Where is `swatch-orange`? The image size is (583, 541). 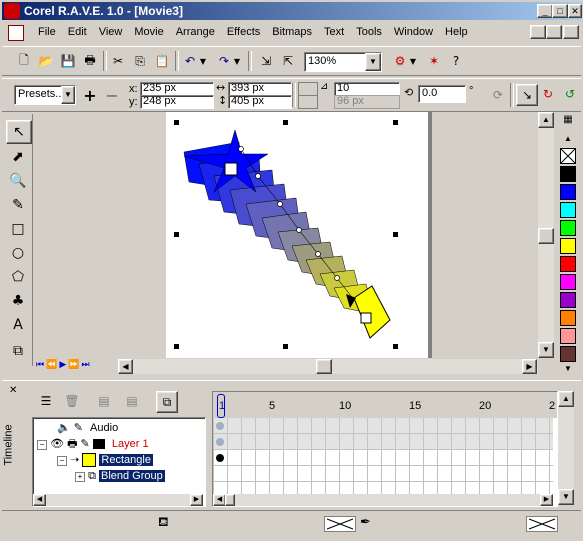
swatch-orange is located at coordinates (568, 318).